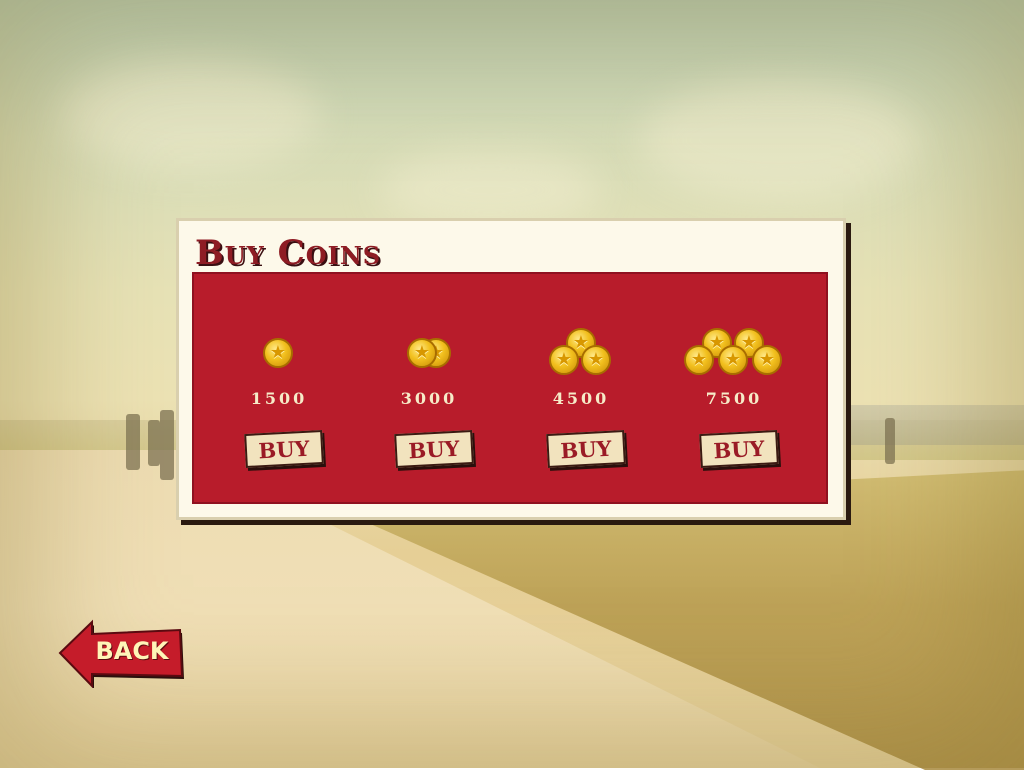 The height and width of the screenshot is (770, 1024). What do you see at coordinates (429, 388) in the screenshot?
I see `offer-3000: ★ ★ 3000 BUY` at bounding box center [429, 388].